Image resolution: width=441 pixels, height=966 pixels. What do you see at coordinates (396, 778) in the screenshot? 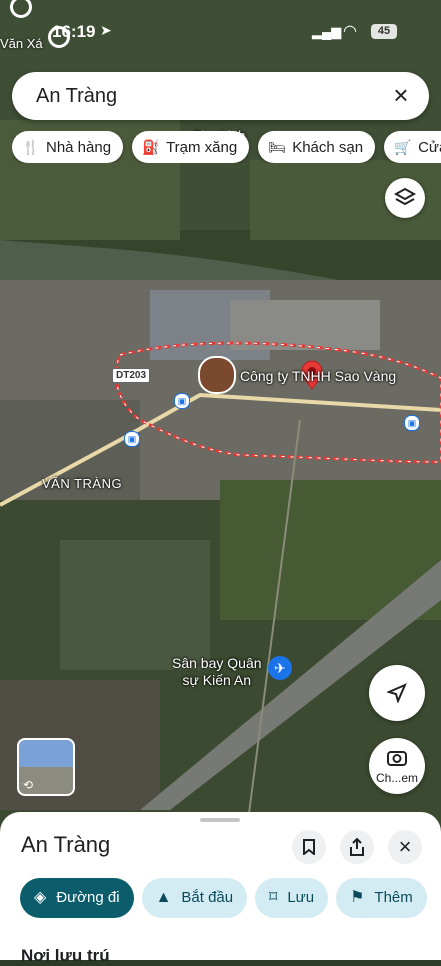
I see `camera-label: Ch...em` at bounding box center [396, 778].